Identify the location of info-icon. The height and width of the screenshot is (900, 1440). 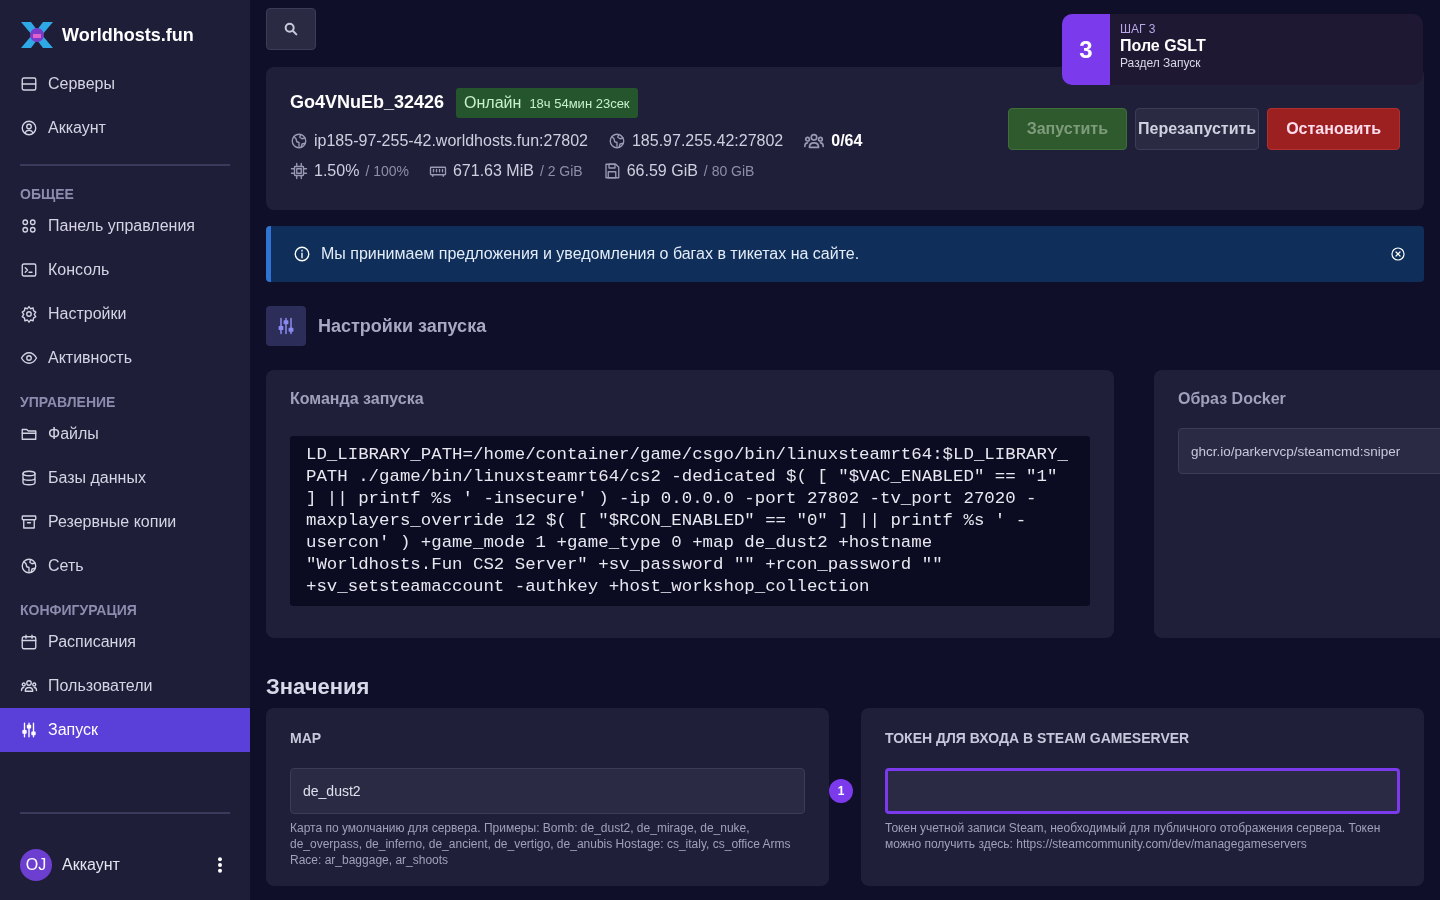
(302, 254).